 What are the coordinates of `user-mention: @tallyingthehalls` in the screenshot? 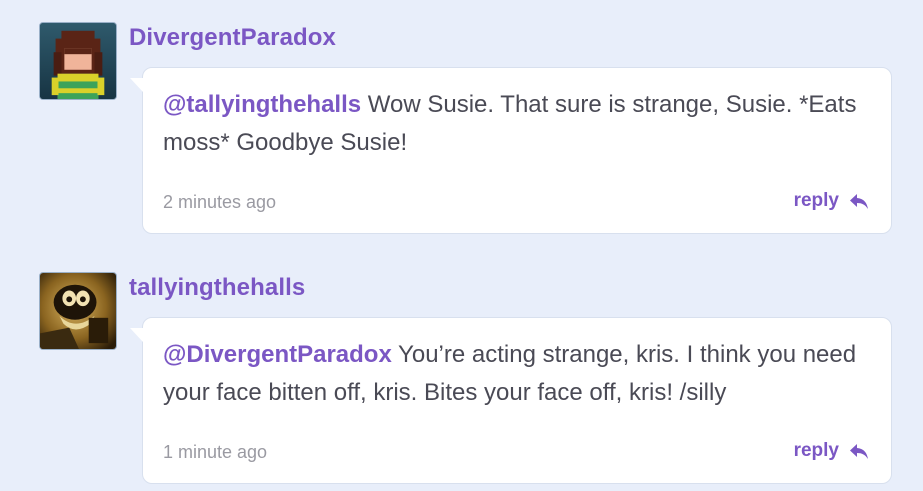 It's located at (262, 104).